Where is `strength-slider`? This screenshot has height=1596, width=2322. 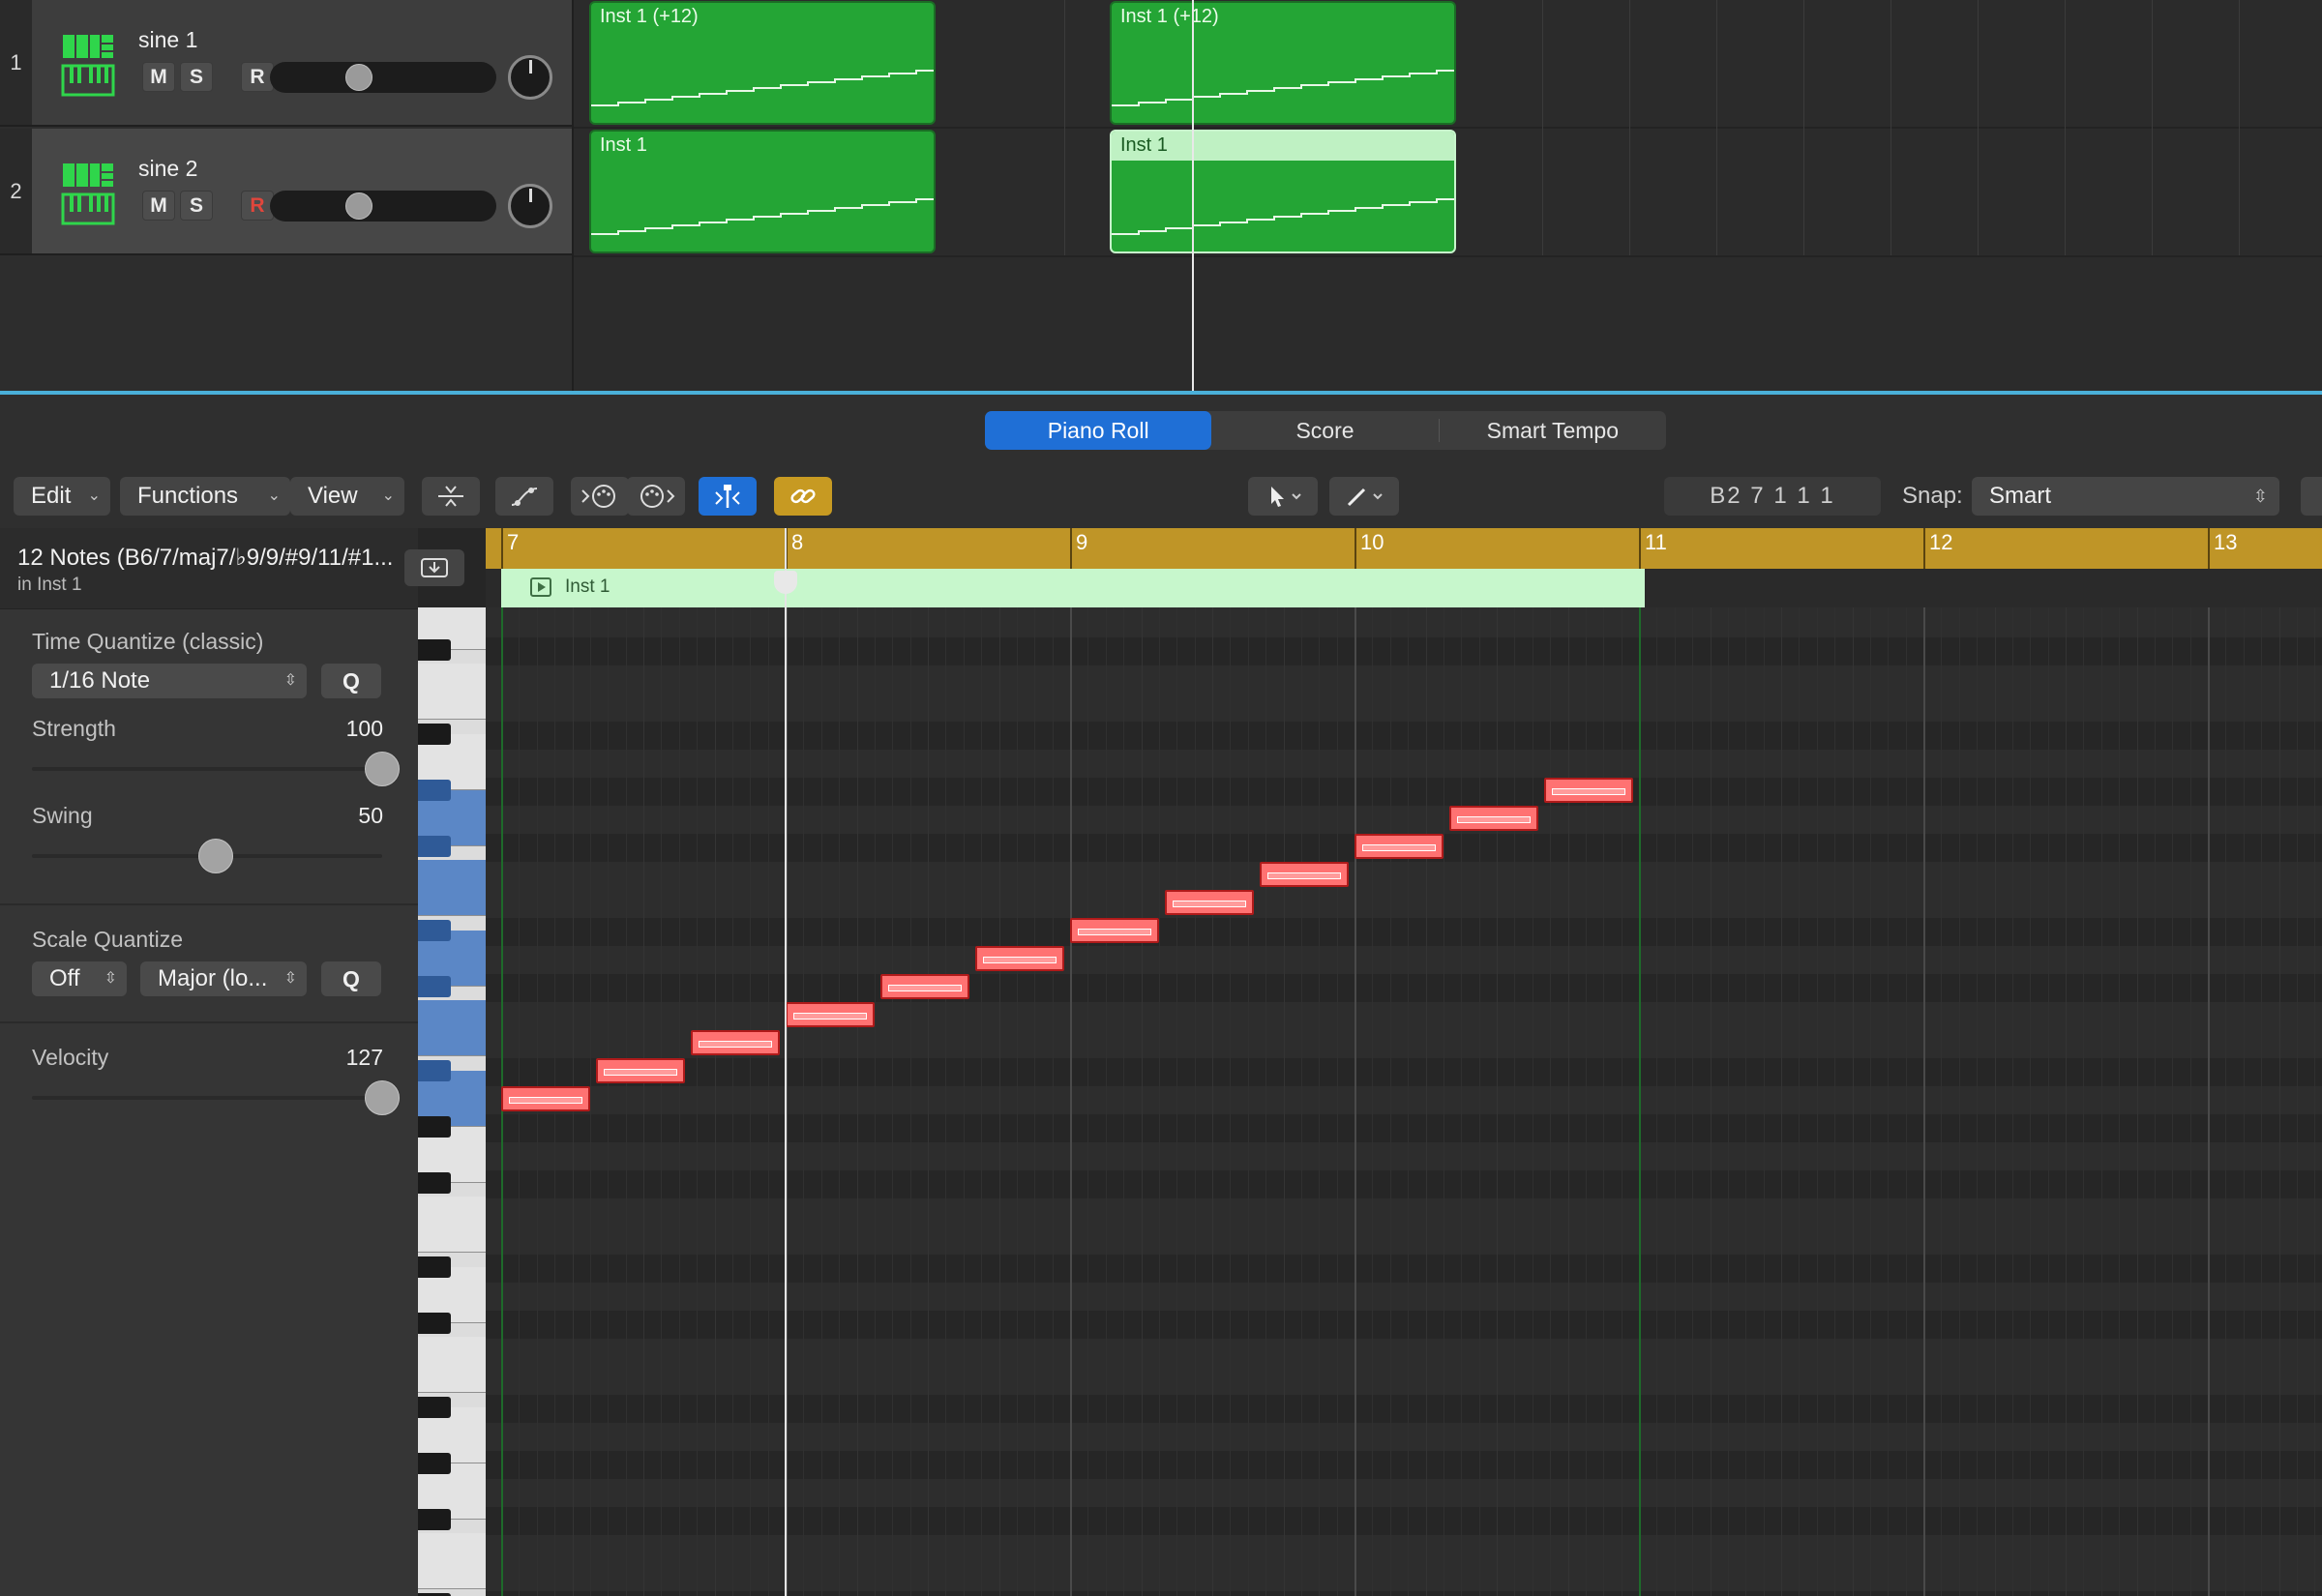
strength-slider is located at coordinates (207, 769).